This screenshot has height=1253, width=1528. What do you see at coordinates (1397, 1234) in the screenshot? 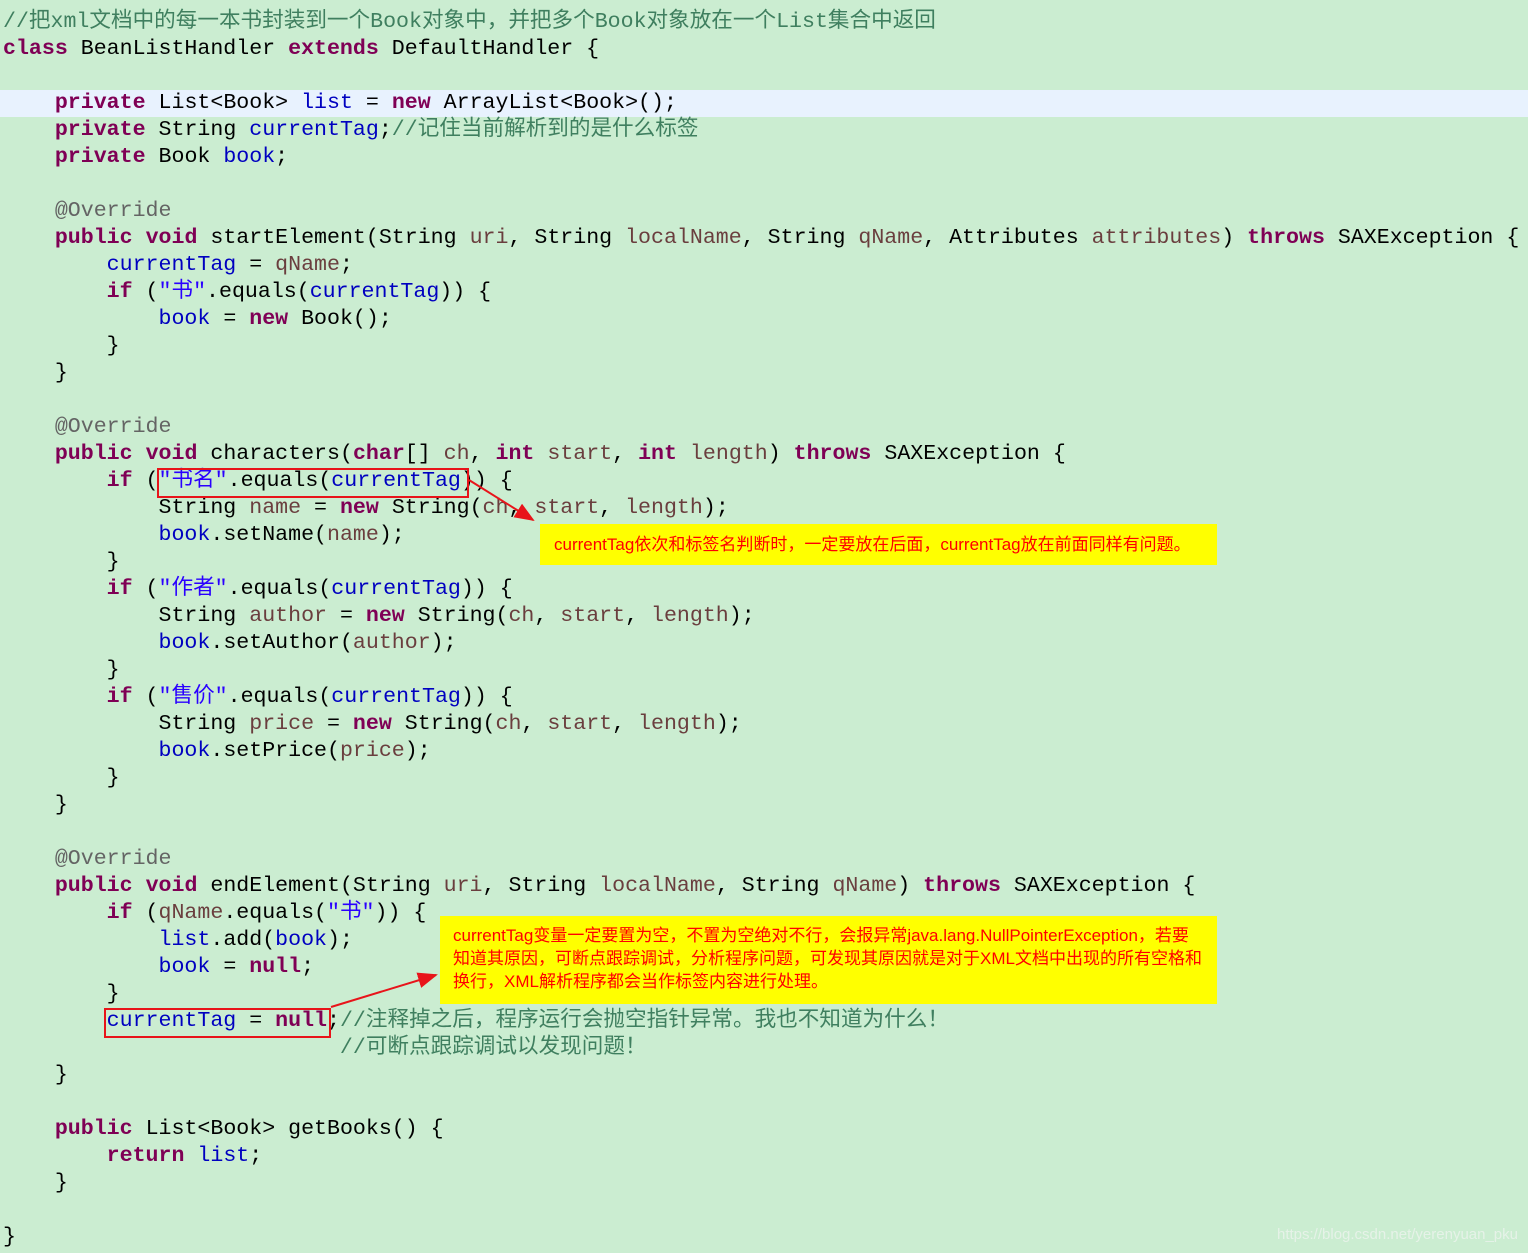
I see `watermark: https://blog.csdn.net/yerenyuan_pku` at bounding box center [1397, 1234].